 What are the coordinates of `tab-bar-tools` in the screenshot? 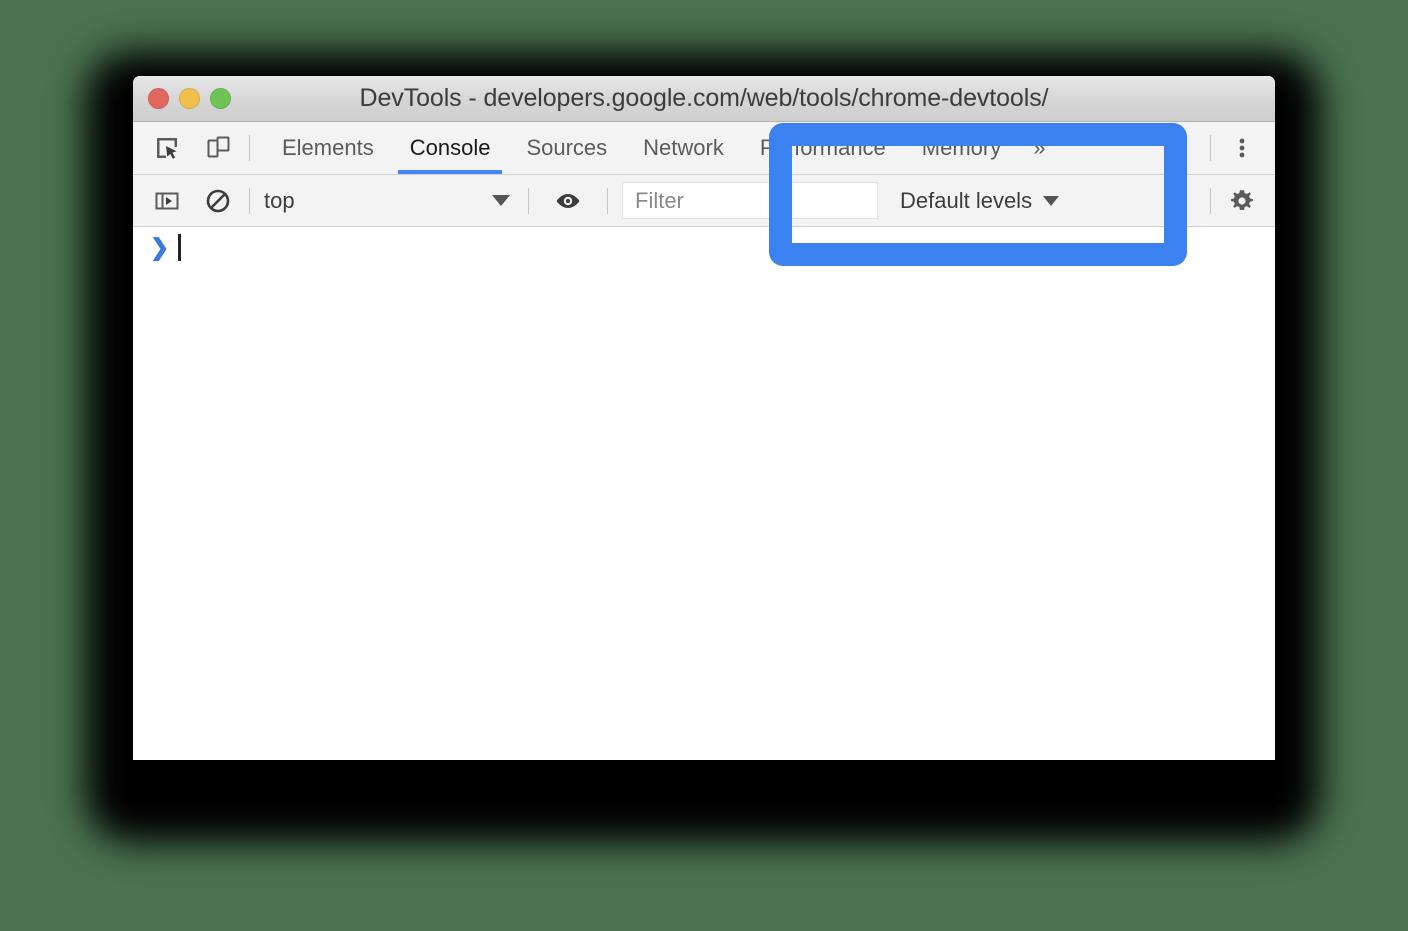 It's located at (184, 148).